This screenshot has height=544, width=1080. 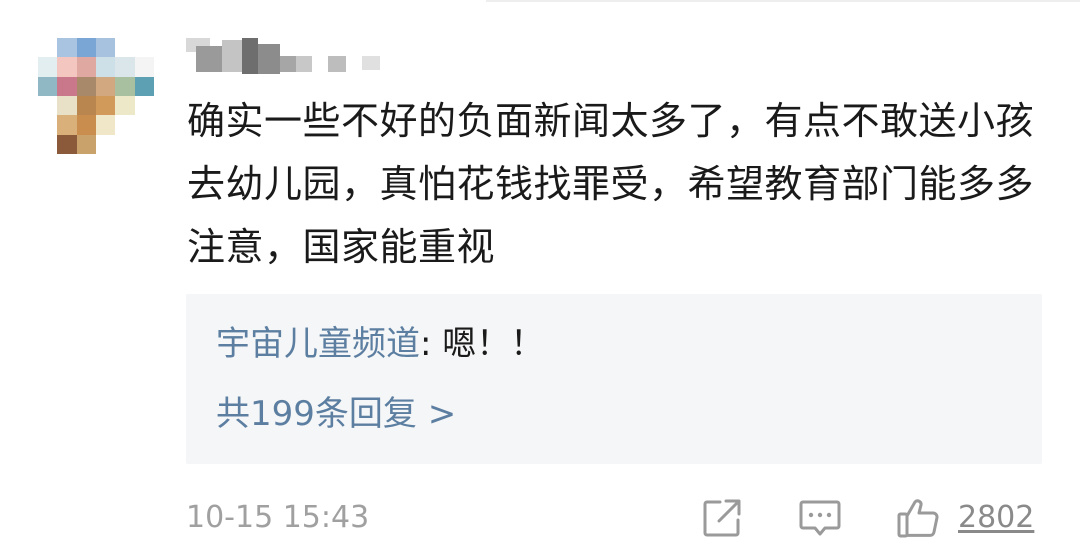 What do you see at coordinates (96, 96) in the screenshot?
I see `avatar` at bounding box center [96, 96].